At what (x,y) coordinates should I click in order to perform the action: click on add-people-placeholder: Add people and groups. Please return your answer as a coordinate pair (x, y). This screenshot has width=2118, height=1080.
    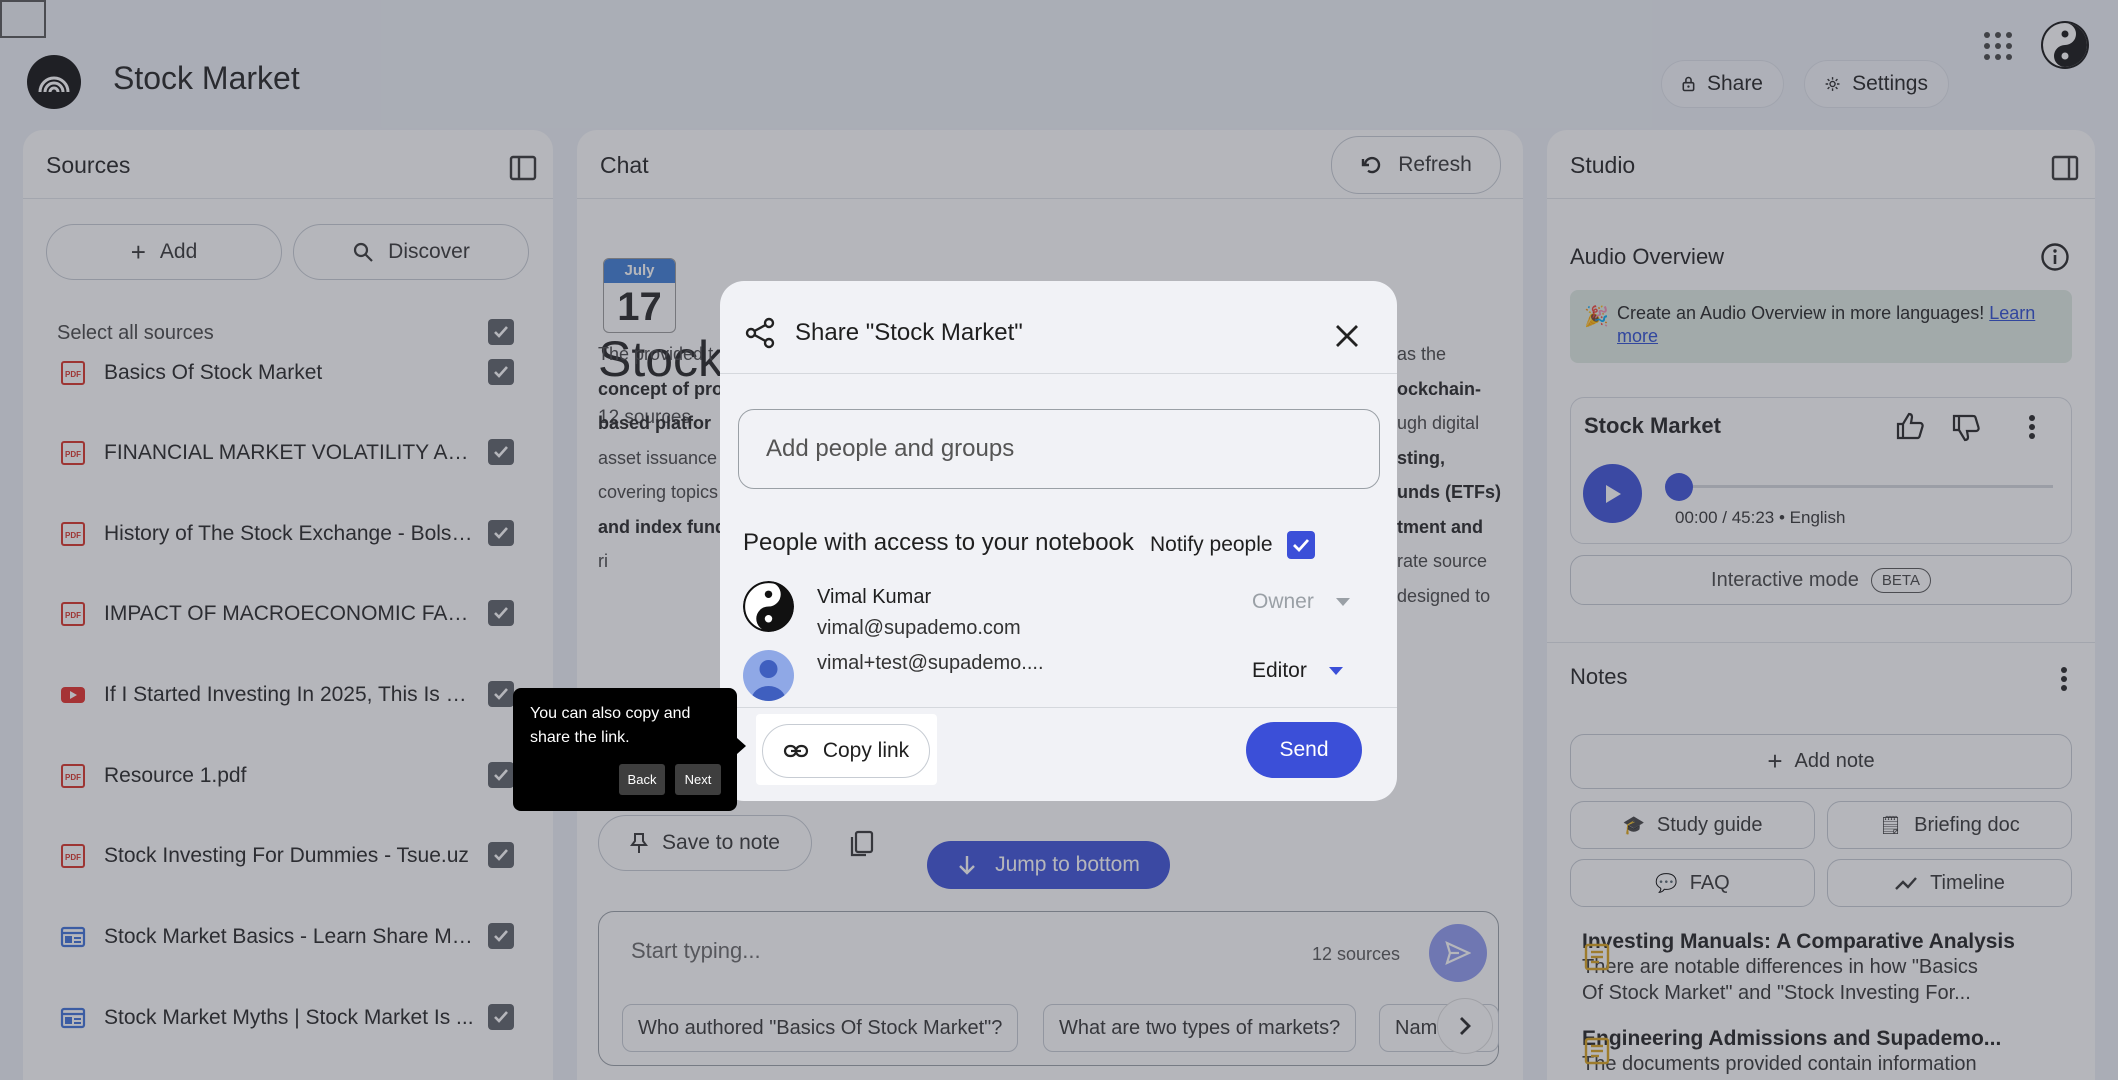
    Looking at the image, I should click on (890, 448).